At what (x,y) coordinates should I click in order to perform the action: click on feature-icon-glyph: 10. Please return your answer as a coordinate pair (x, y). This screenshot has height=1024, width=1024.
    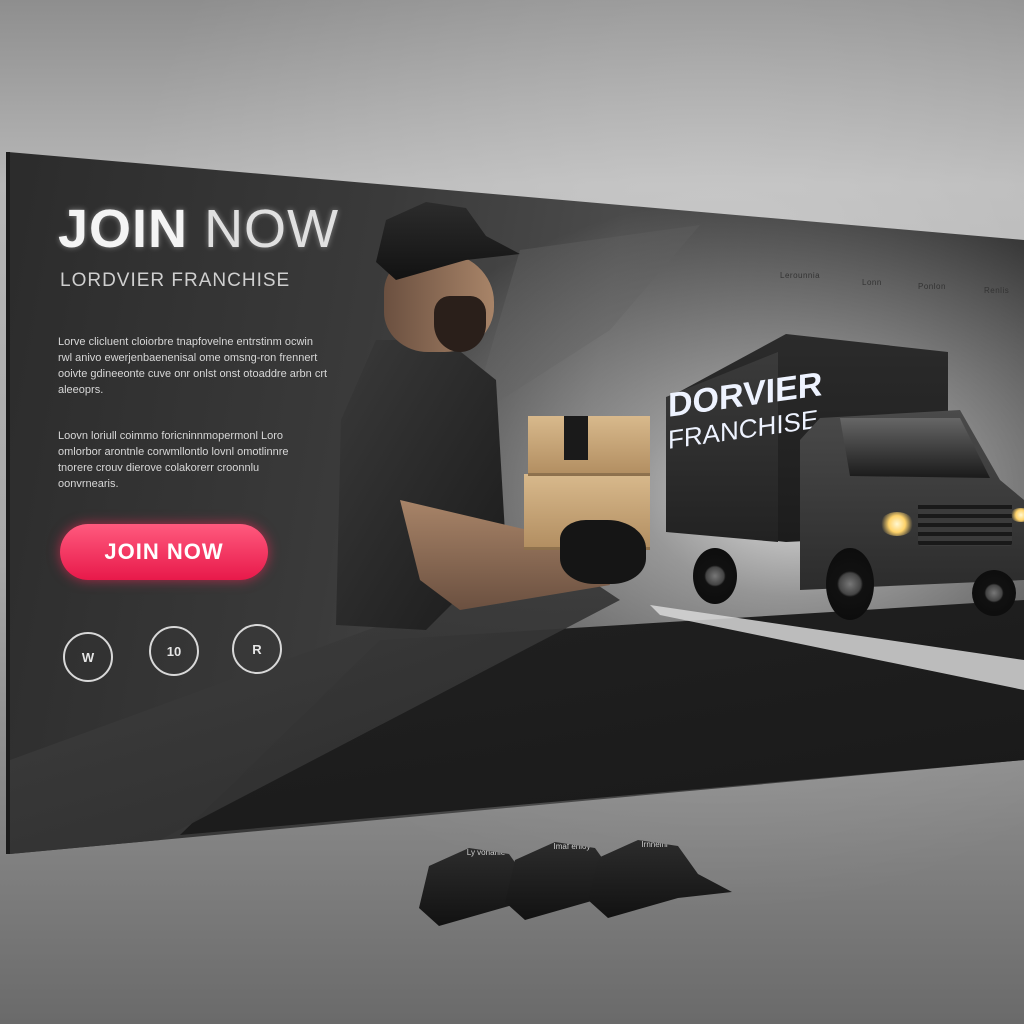
    Looking at the image, I should click on (174, 651).